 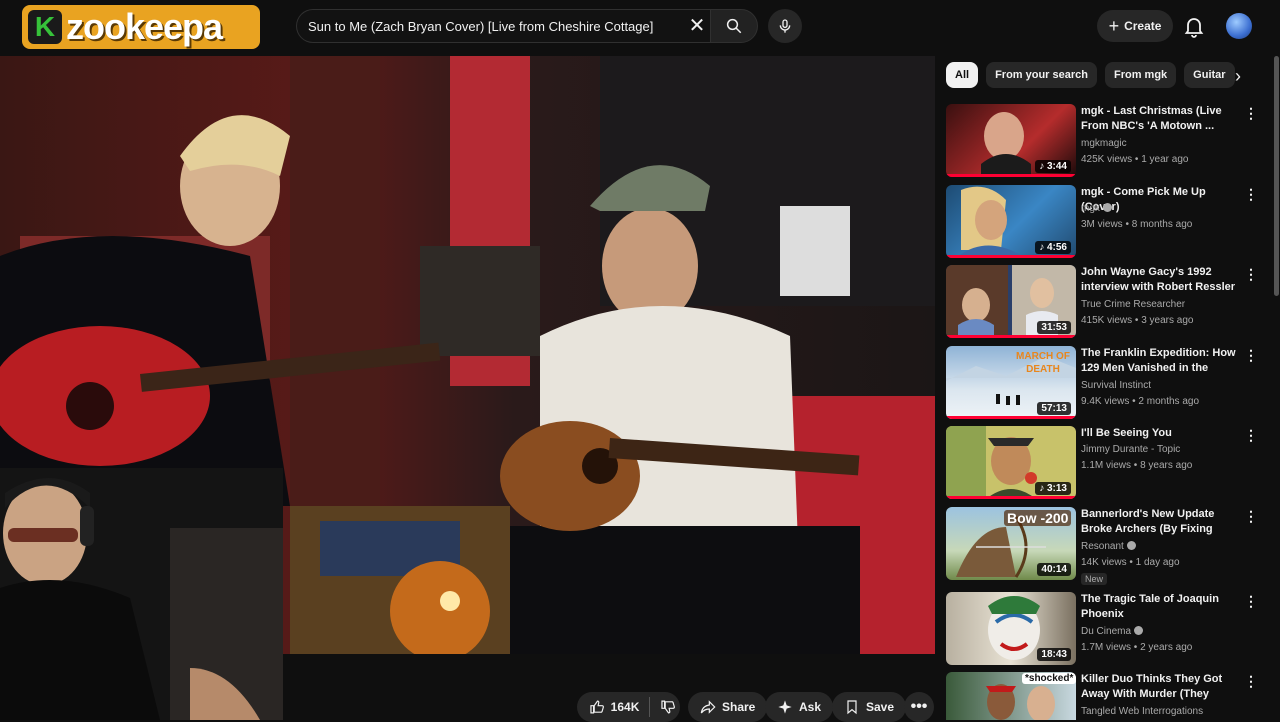 I want to click on plus-icon: +, so click(x=1114, y=25).